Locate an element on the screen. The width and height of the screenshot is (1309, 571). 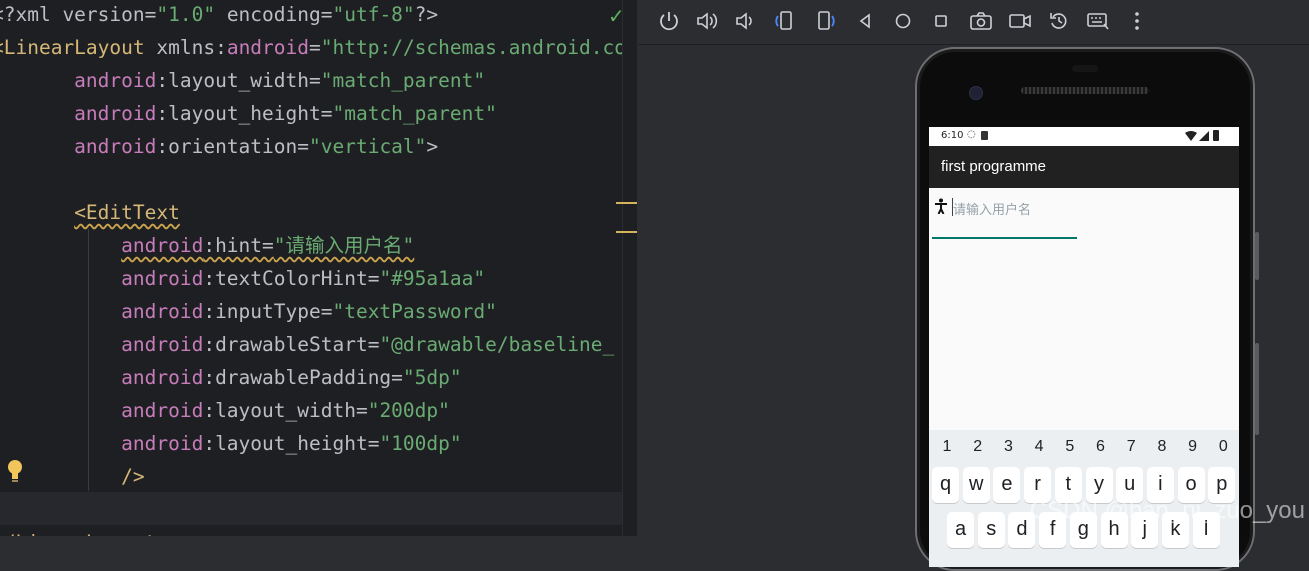
lightbulb-icon is located at coordinates (15, 473).